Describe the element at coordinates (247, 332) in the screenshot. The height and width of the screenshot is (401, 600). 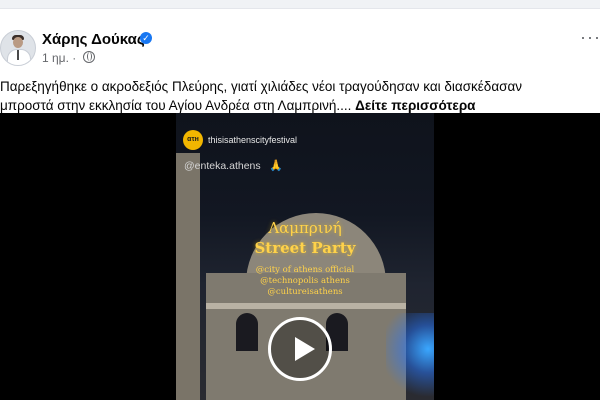
I see `church-window` at that location.